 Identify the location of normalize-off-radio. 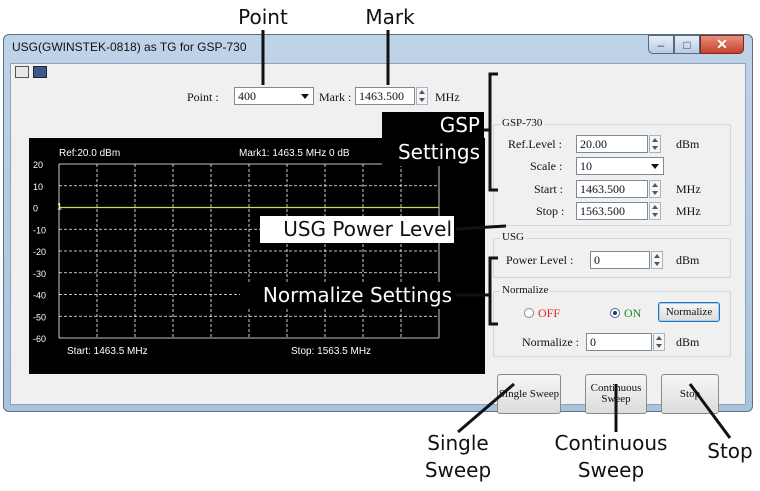
(529, 313).